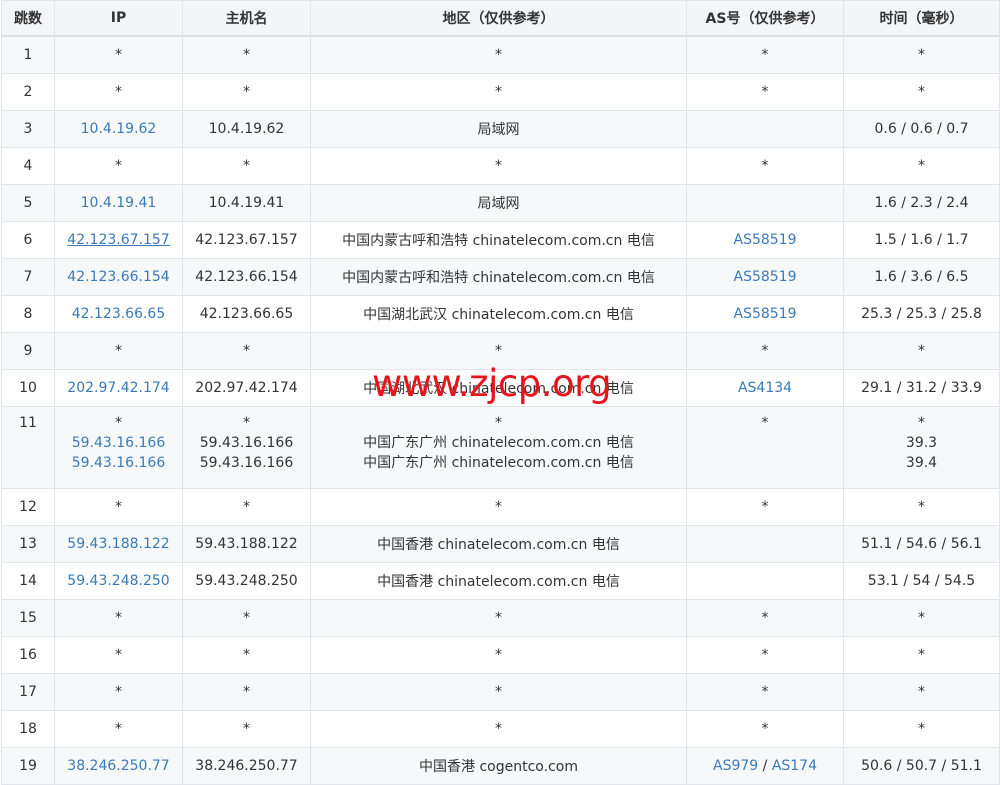  What do you see at coordinates (246, 388) in the screenshot?
I see `hostname-cell: 202.97.42.174` at bounding box center [246, 388].